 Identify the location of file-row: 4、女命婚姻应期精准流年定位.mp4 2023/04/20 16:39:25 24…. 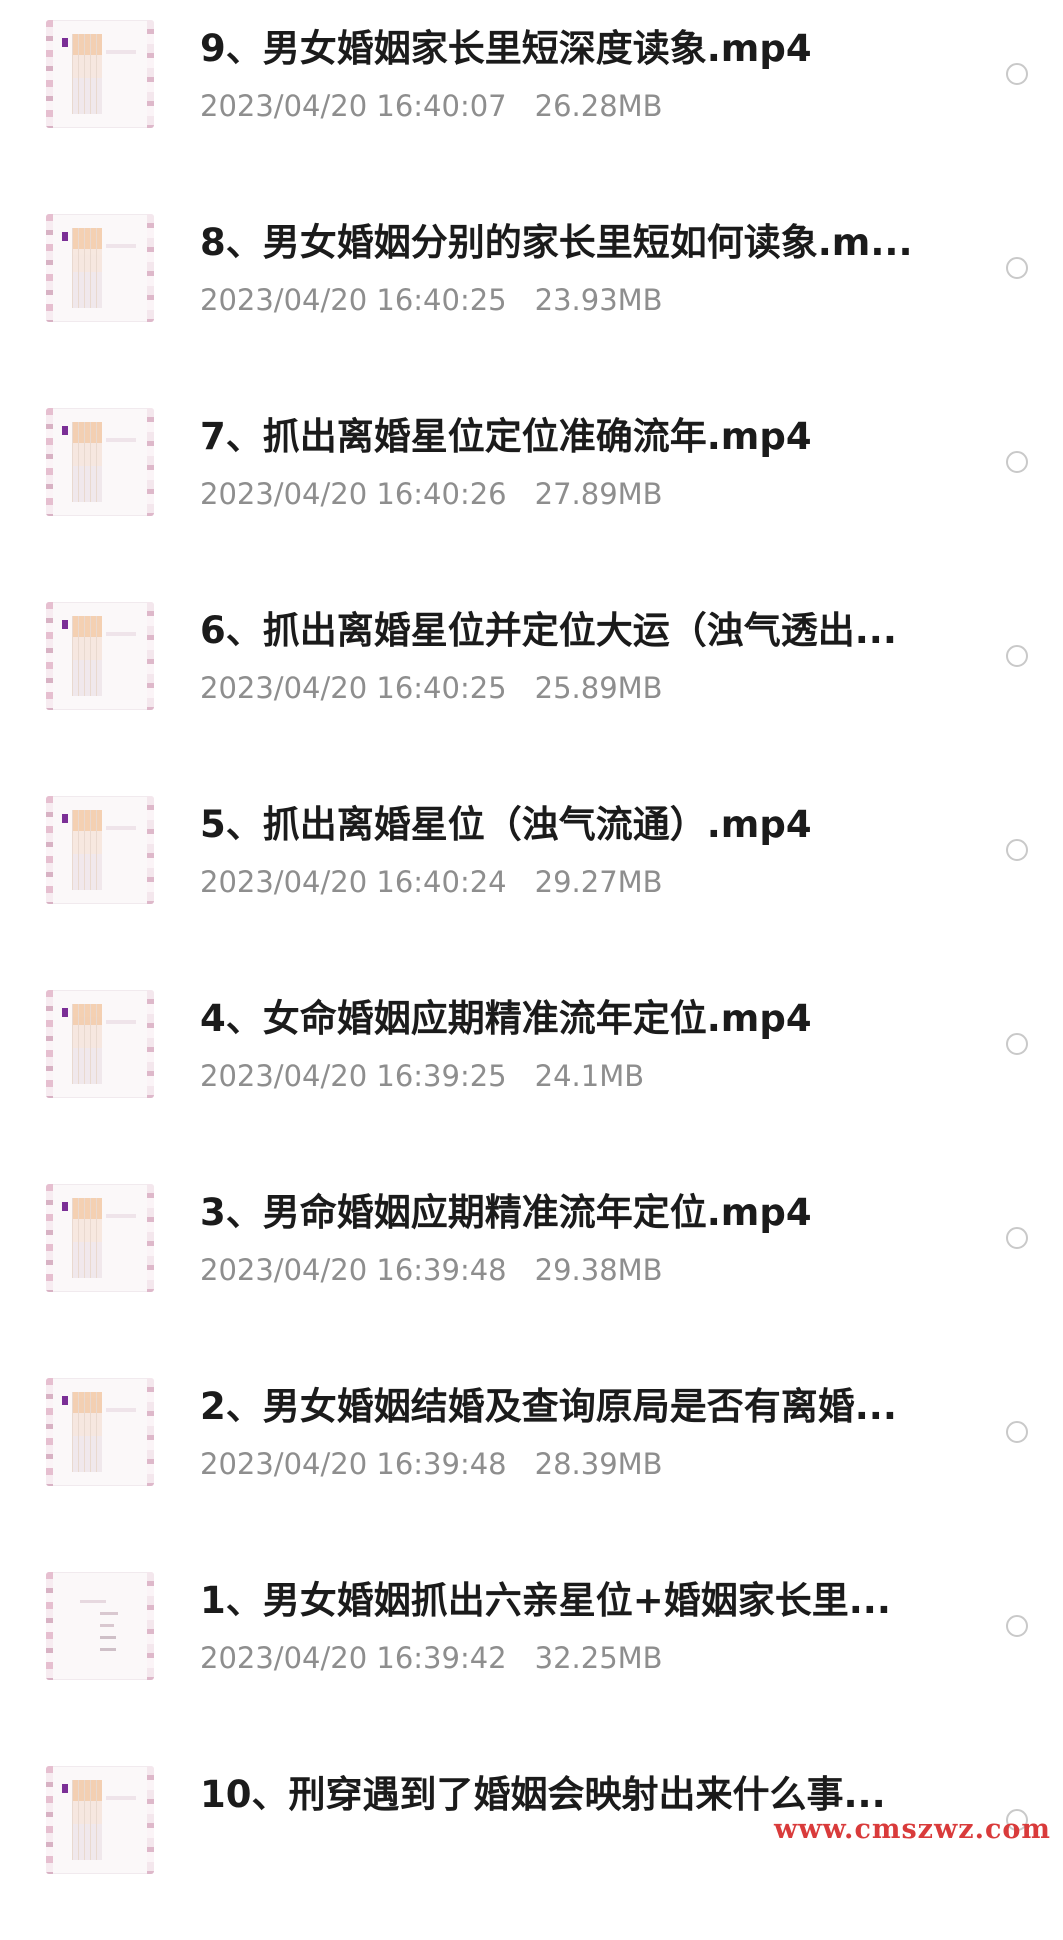
(531, 1067).